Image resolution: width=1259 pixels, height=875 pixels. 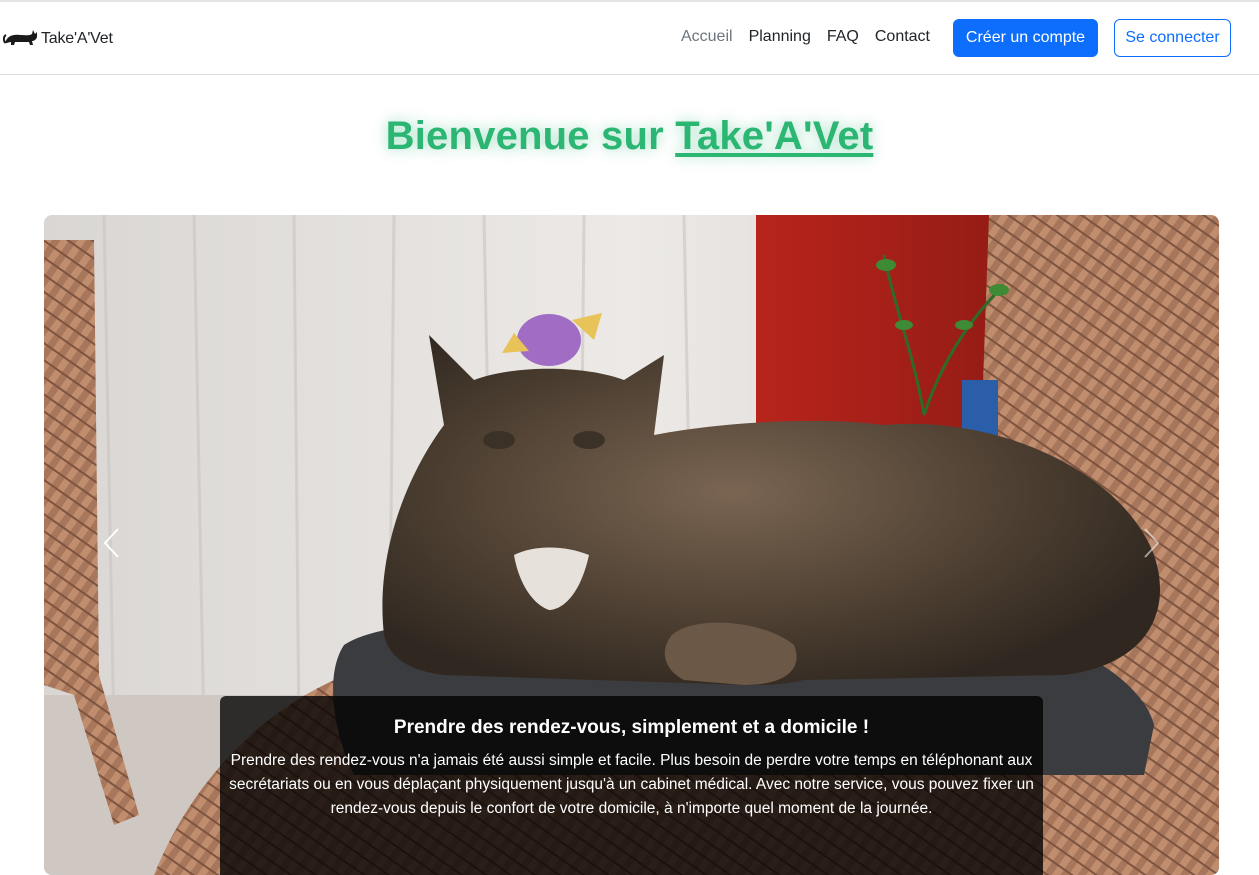 What do you see at coordinates (707, 37) in the screenshot?
I see `nav-item-accueil: Accueil` at bounding box center [707, 37].